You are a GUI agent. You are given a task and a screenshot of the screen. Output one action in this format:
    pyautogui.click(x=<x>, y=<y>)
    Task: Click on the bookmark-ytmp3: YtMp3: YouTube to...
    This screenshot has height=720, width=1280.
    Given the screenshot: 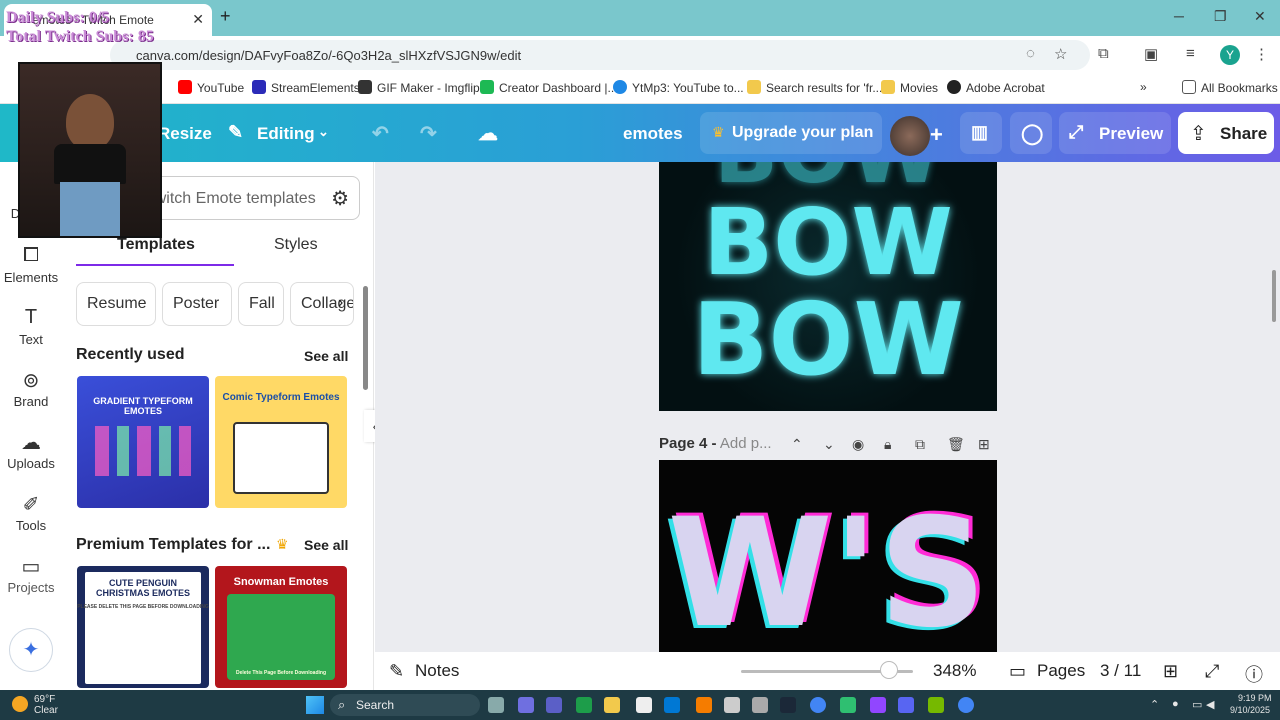 What is the action you would take?
    pyautogui.click(x=678, y=87)
    